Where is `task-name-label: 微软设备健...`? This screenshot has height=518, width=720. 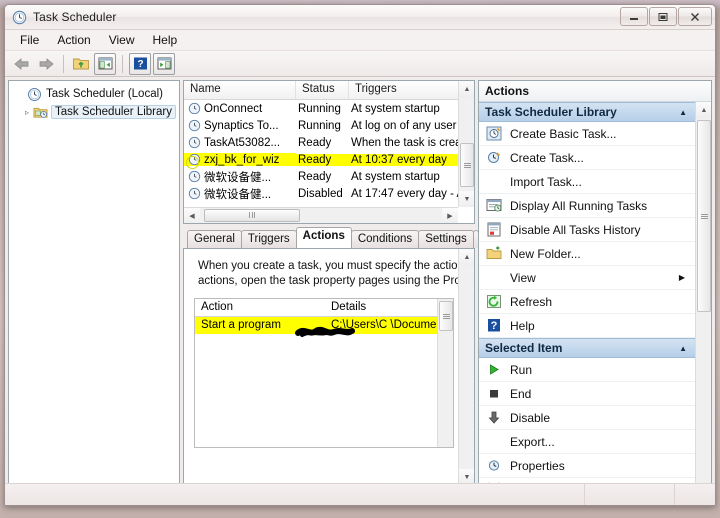
task-name-label: 微软设备健... is located at coordinates (238, 177).